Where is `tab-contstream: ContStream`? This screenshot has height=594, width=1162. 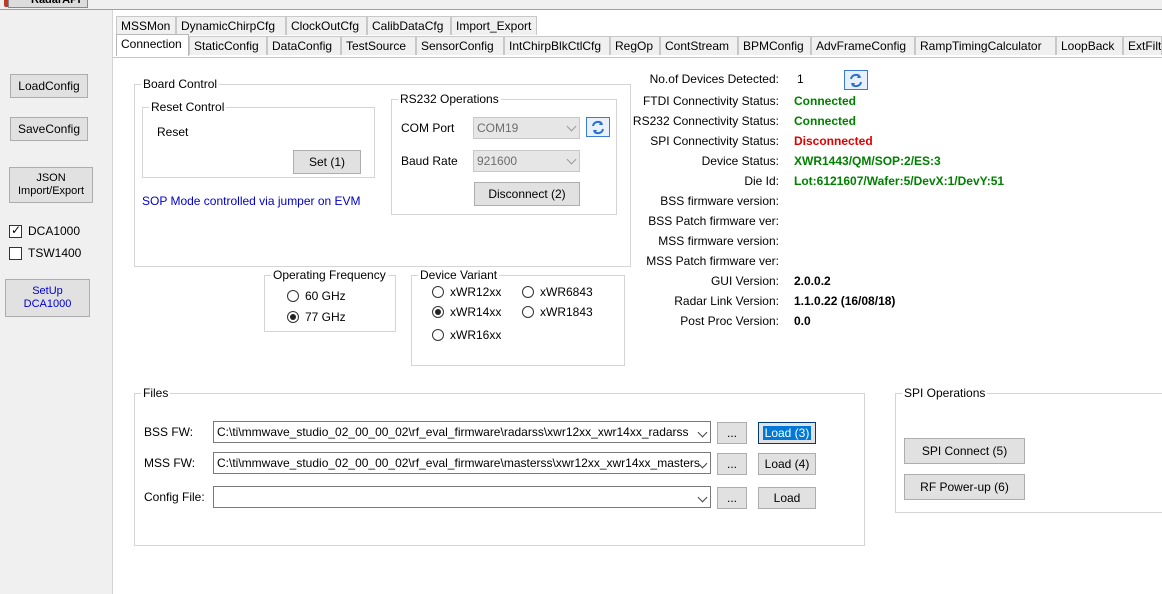
tab-contstream: ContStream is located at coordinates (699, 45).